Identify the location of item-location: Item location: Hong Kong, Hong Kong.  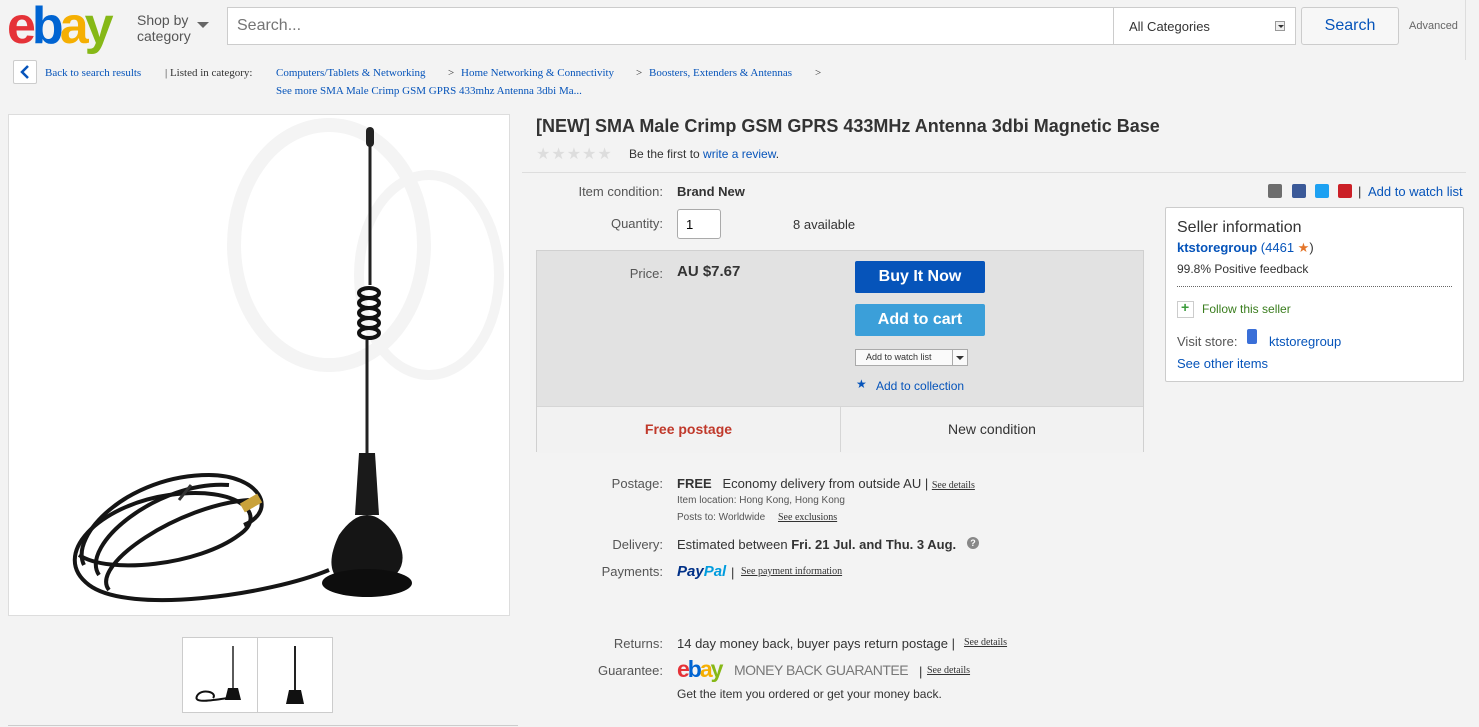
(761, 500).